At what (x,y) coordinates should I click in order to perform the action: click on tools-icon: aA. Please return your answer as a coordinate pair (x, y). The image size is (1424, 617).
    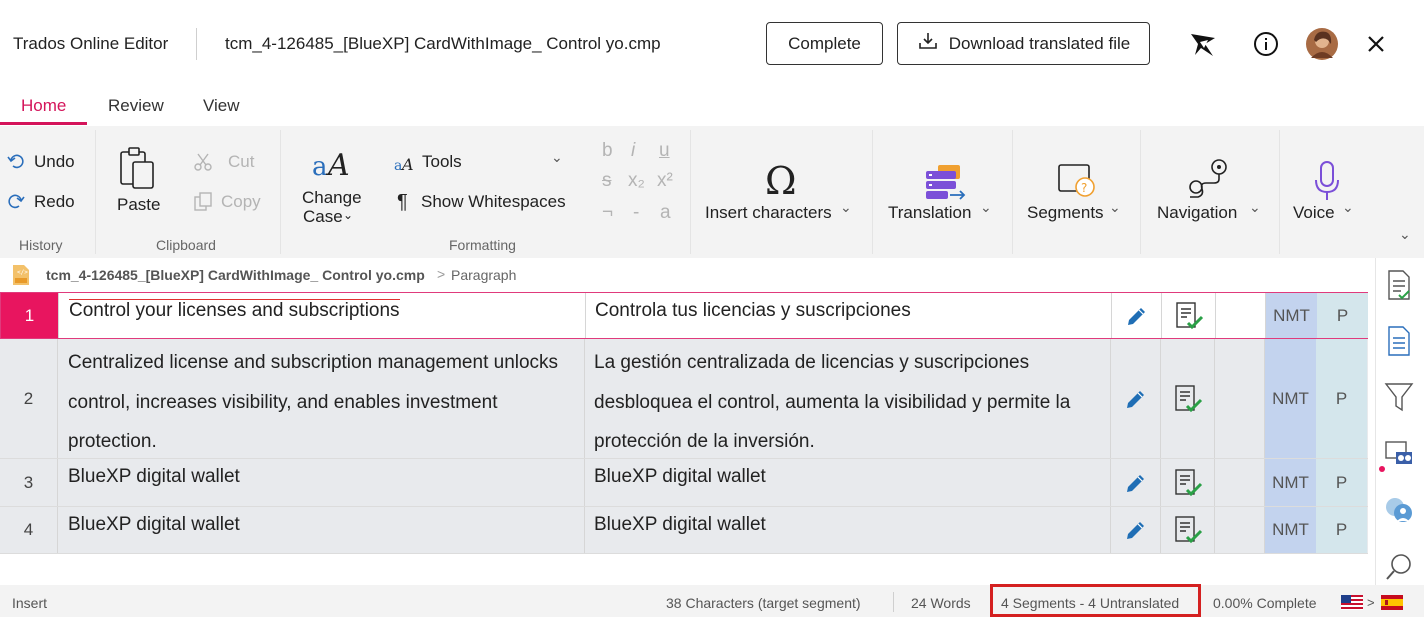
    Looking at the image, I should click on (405, 163).